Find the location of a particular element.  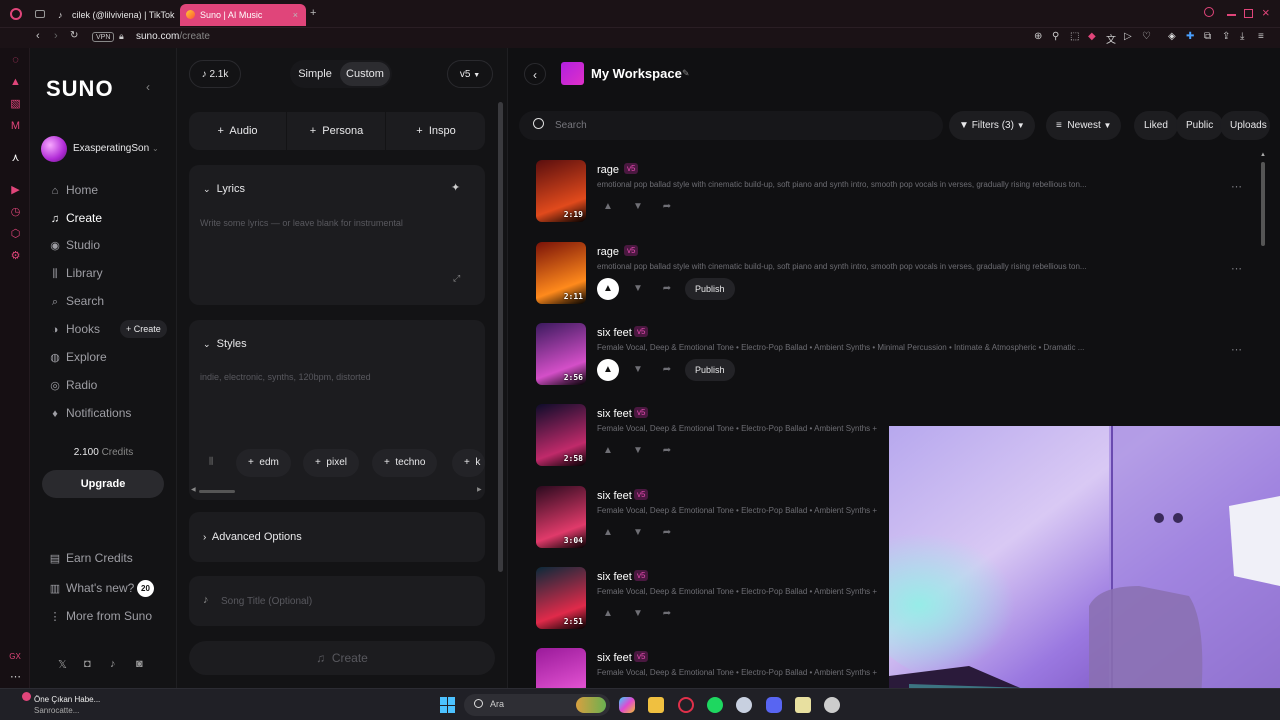

taskbar-search: Ara is located at coordinates (537, 705).